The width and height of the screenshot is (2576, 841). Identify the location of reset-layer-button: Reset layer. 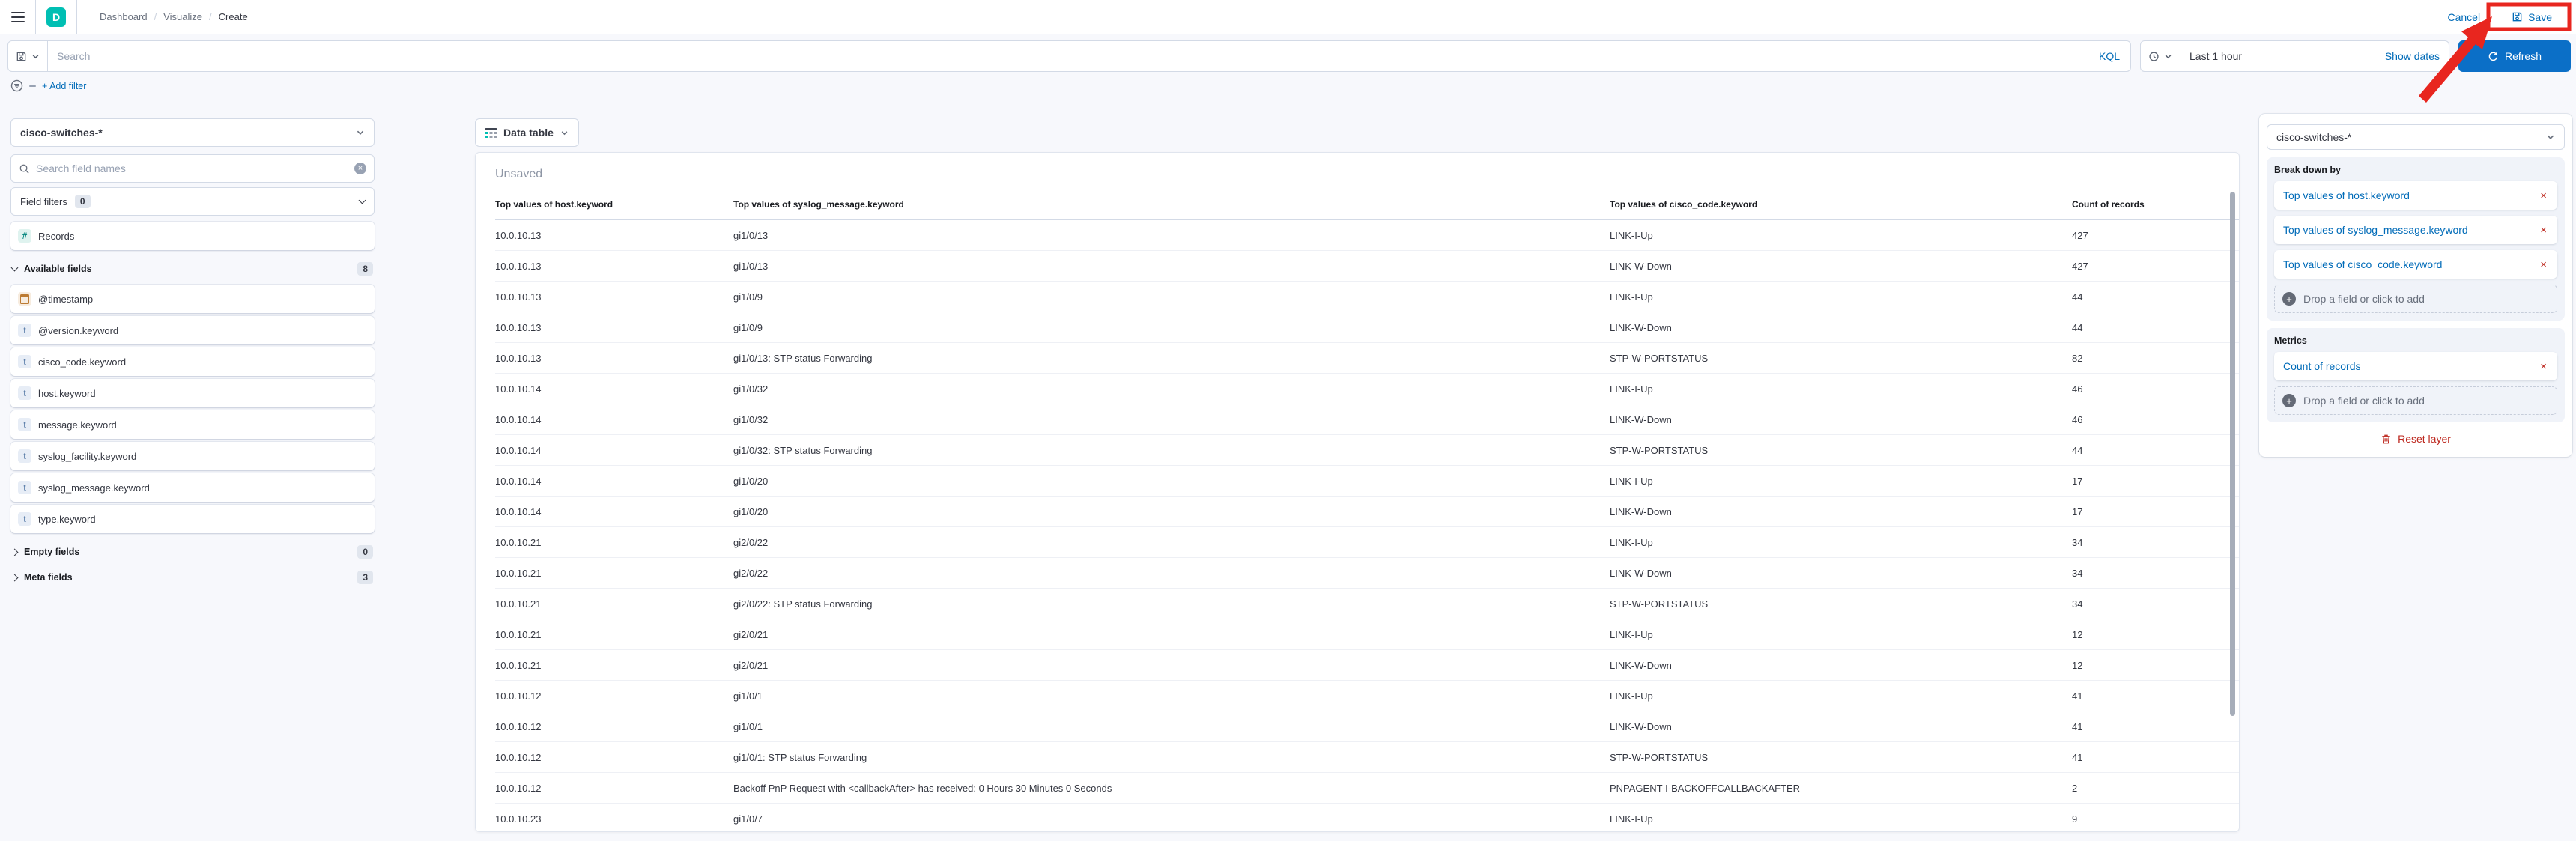
(2416, 439).